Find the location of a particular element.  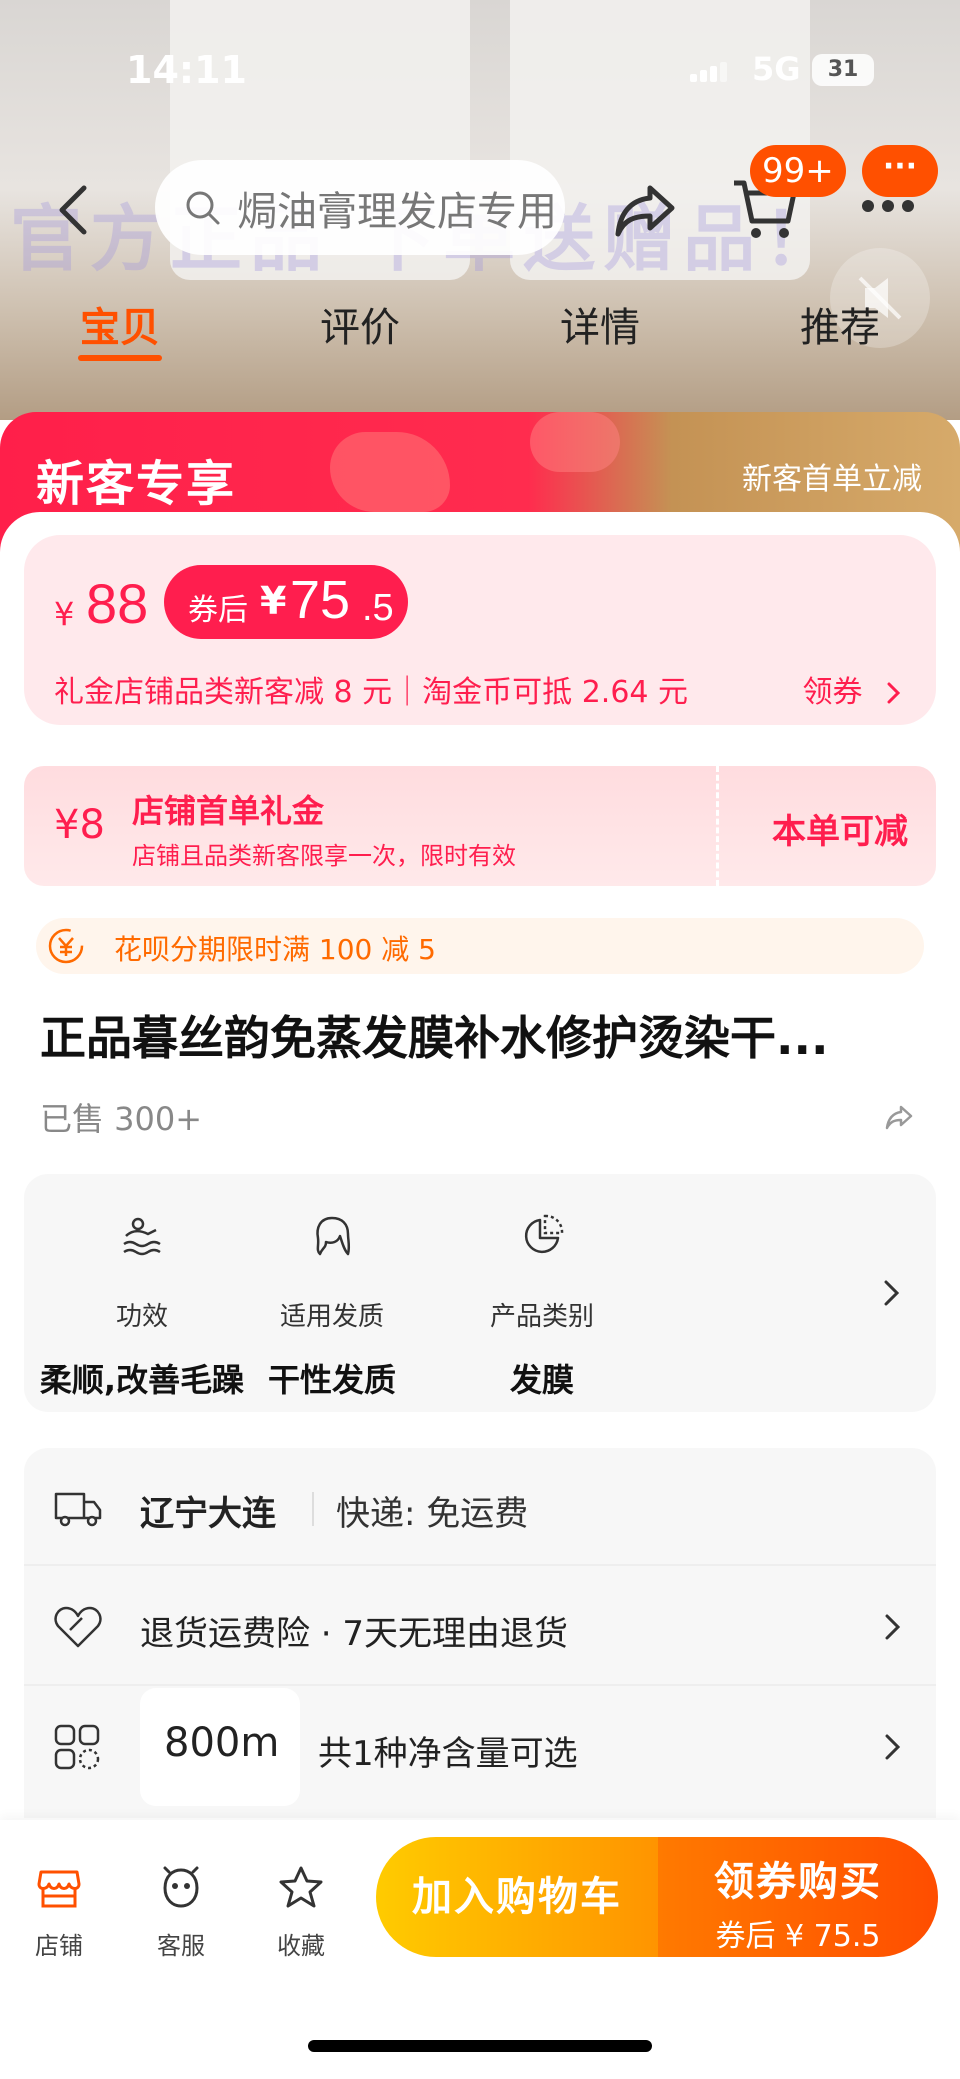

search-icon is located at coordinates (203, 207).